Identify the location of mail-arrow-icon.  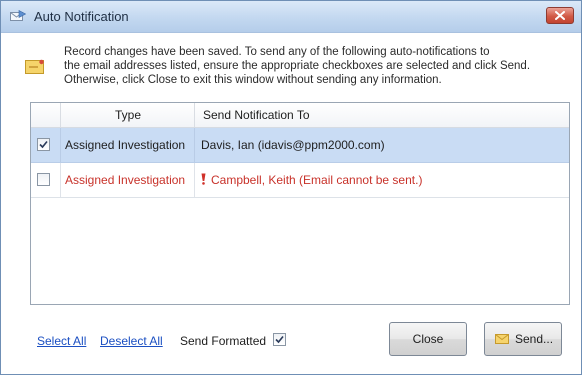
(18, 15).